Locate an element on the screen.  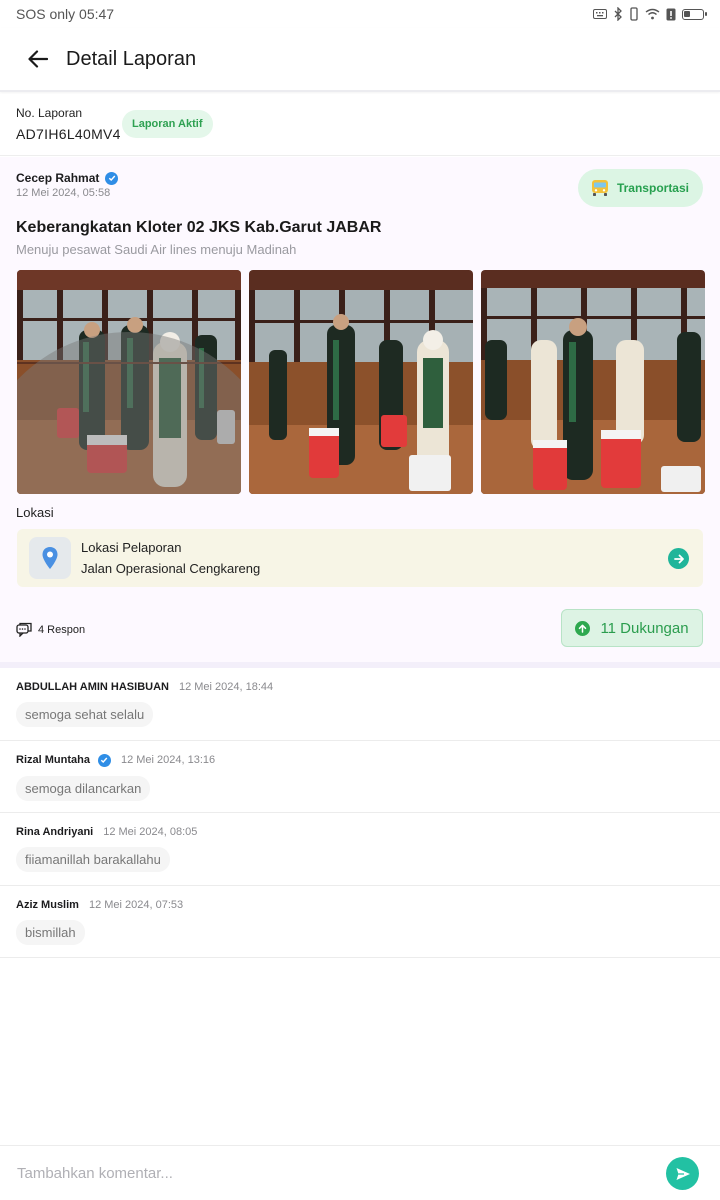
arrow-up-icon is located at coordinates (583, 628).